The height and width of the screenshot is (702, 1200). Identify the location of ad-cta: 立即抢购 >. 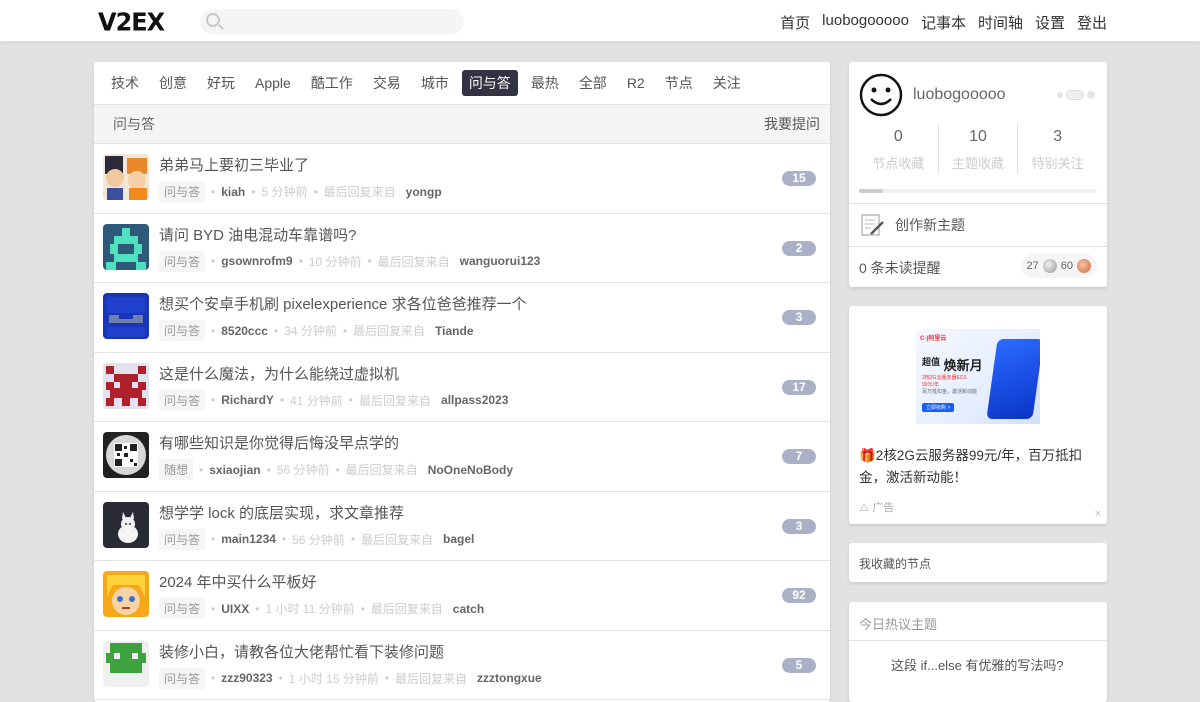
(938, 407).